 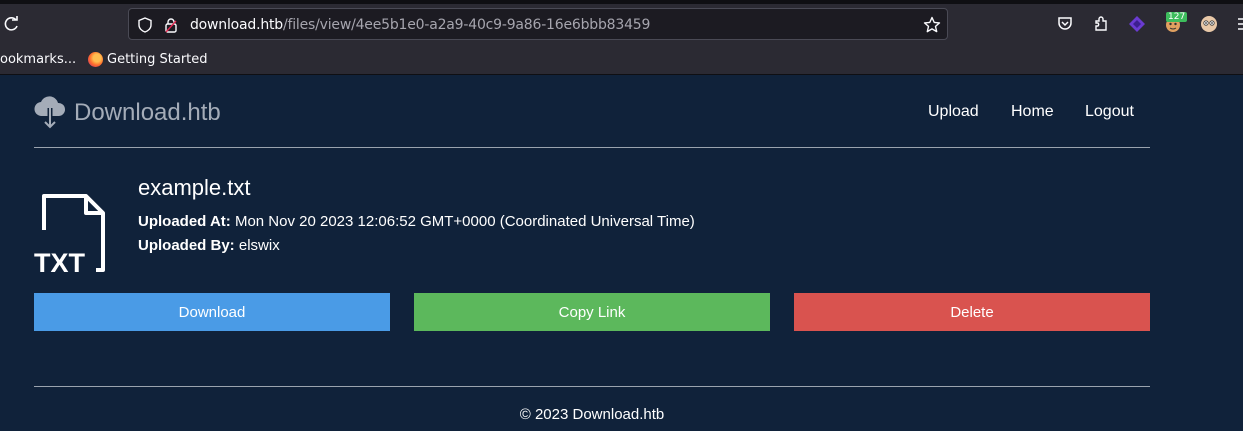 What do you see at coordinates (145, 25) in the screenshot?
I see `shield-icon` at bounding box center [145, 25].